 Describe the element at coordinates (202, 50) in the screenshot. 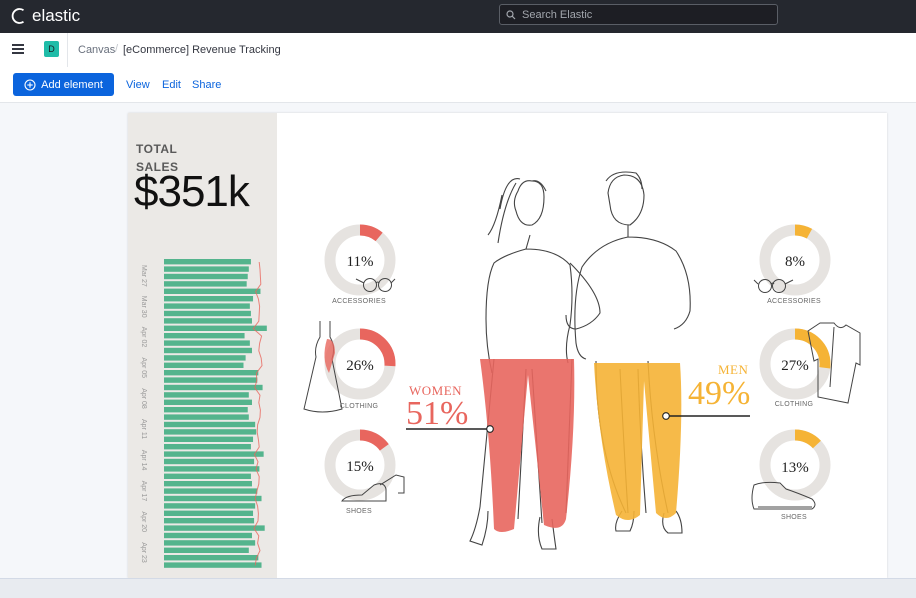

I see `breadcrumb-workpad-title: [eCommerce] Revenue Tracking` at that location.